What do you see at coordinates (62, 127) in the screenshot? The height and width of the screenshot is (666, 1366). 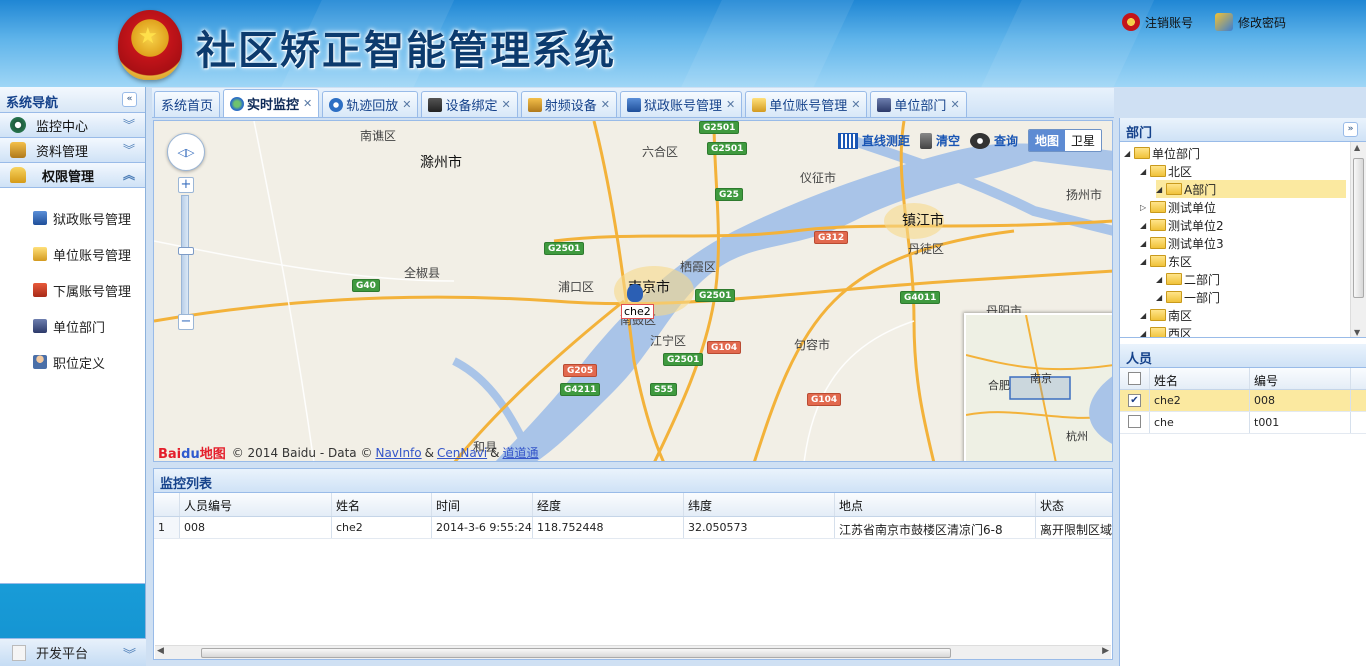 I see `section-label: 监控中心` at bounding box center [62, 127].